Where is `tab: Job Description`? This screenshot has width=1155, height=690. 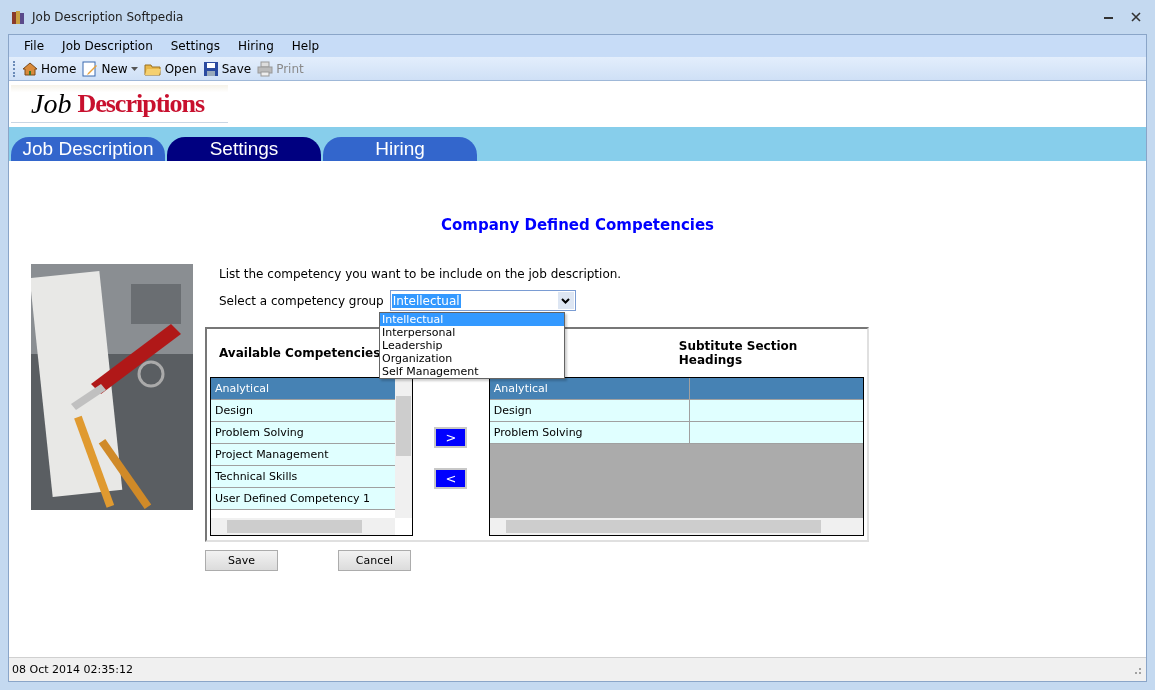
tab: Job Description is located at coordinates (88, 149).